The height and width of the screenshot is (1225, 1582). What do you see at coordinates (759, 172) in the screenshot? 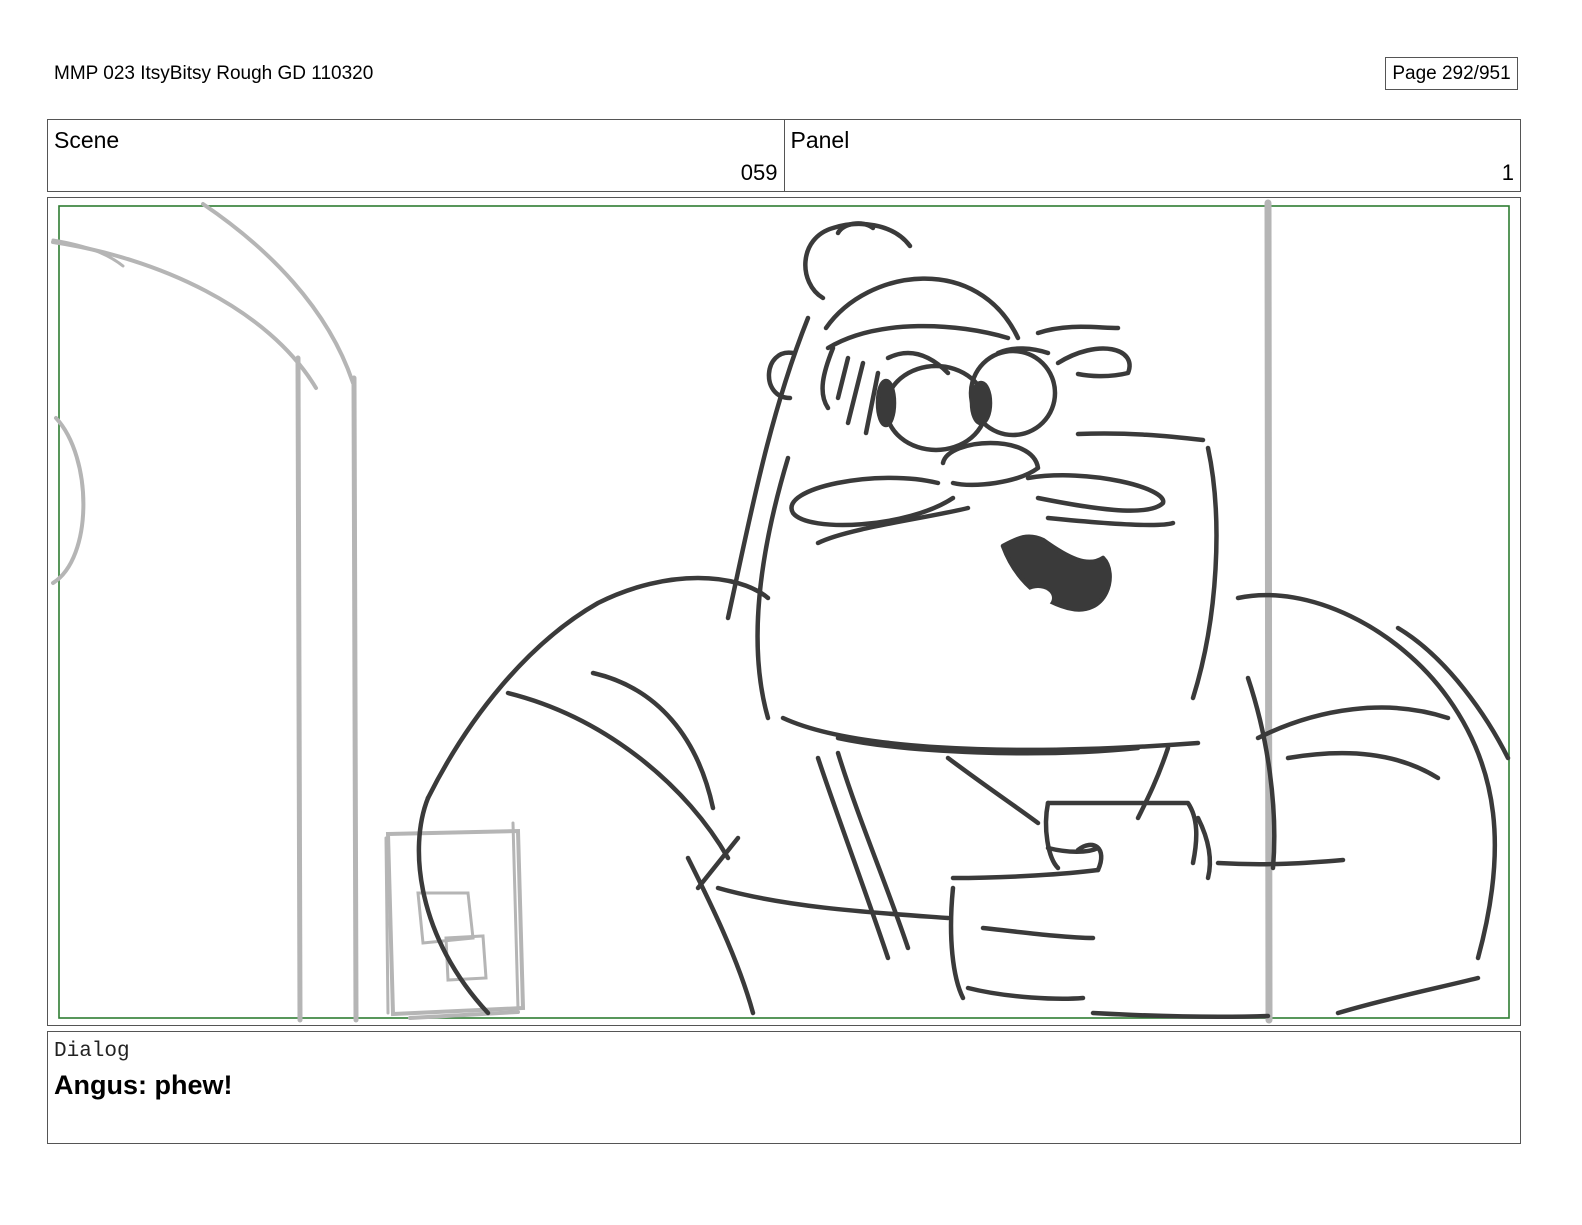
I see `scene-number: 059` at bounding box center [759, 172].